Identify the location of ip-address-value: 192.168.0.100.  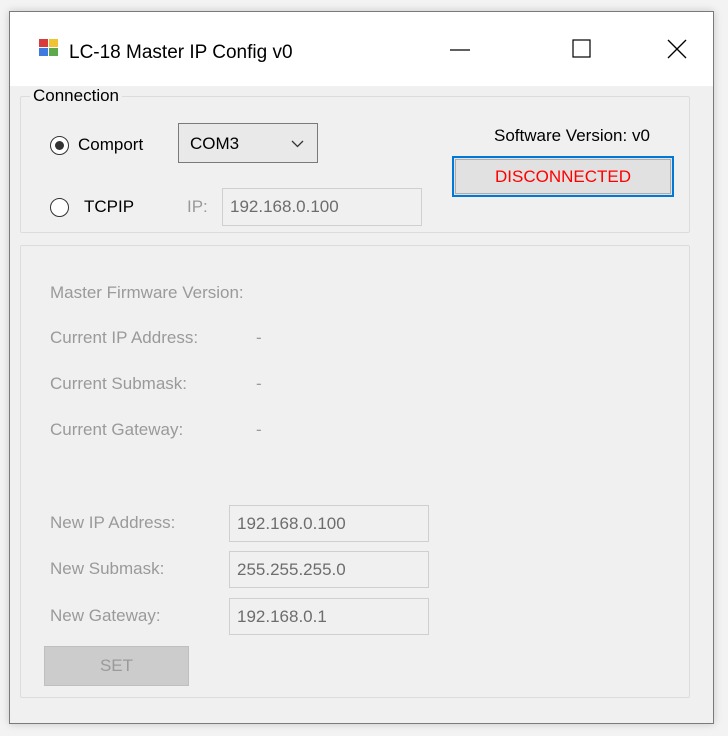
(284, 206).